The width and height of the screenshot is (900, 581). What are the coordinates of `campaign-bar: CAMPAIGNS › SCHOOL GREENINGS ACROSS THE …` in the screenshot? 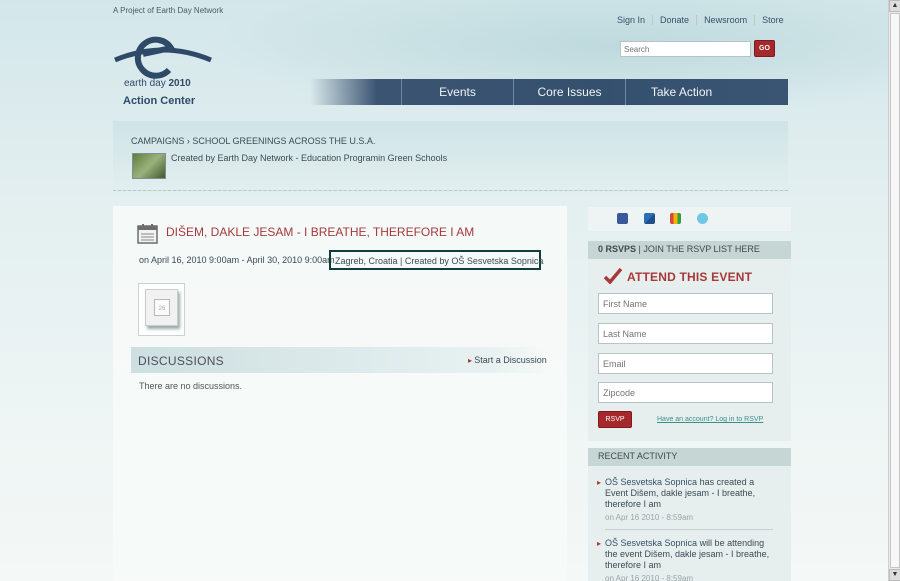 It's located at (450, 156).